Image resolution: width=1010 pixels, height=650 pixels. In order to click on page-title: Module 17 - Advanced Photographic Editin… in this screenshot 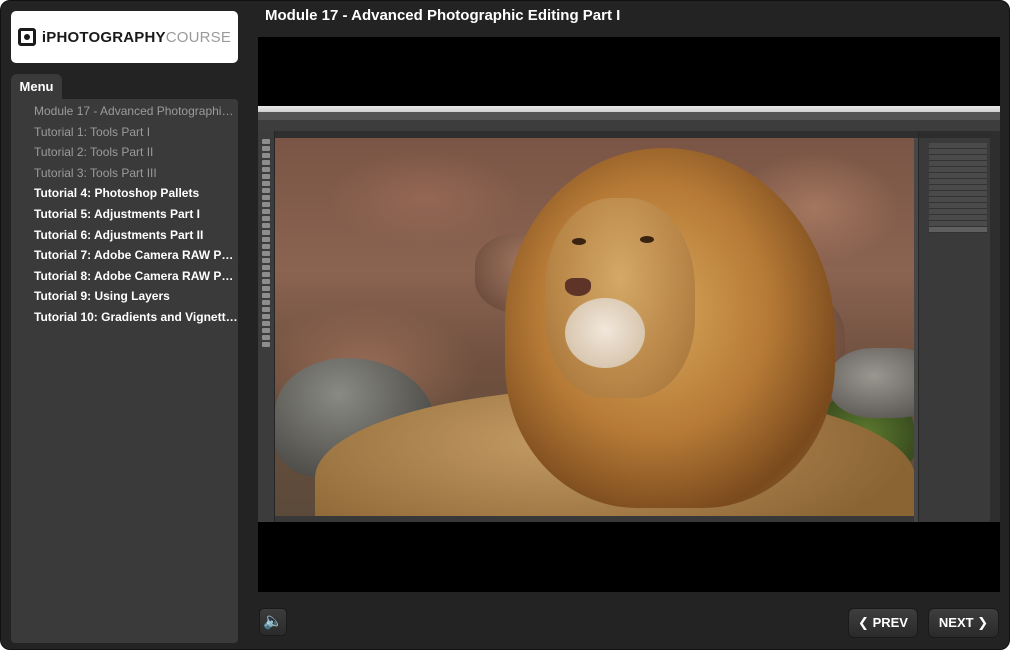, I will do `click(443, 15)`.